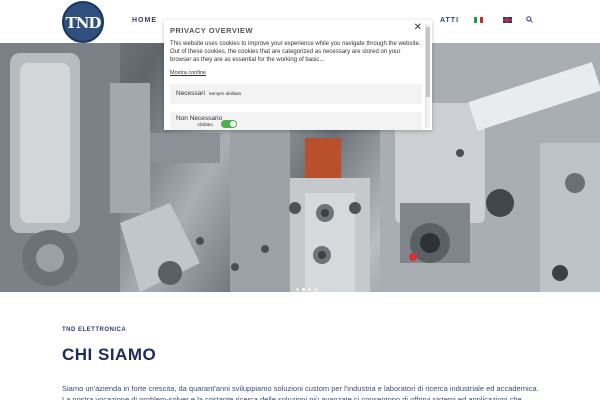 This screenshot has height=400, width=600. What do you see at coordinates (225, 93) in the screenshot?
I see `cookie-category-status: Sempre abilitato` at bounding box center [225, 93].